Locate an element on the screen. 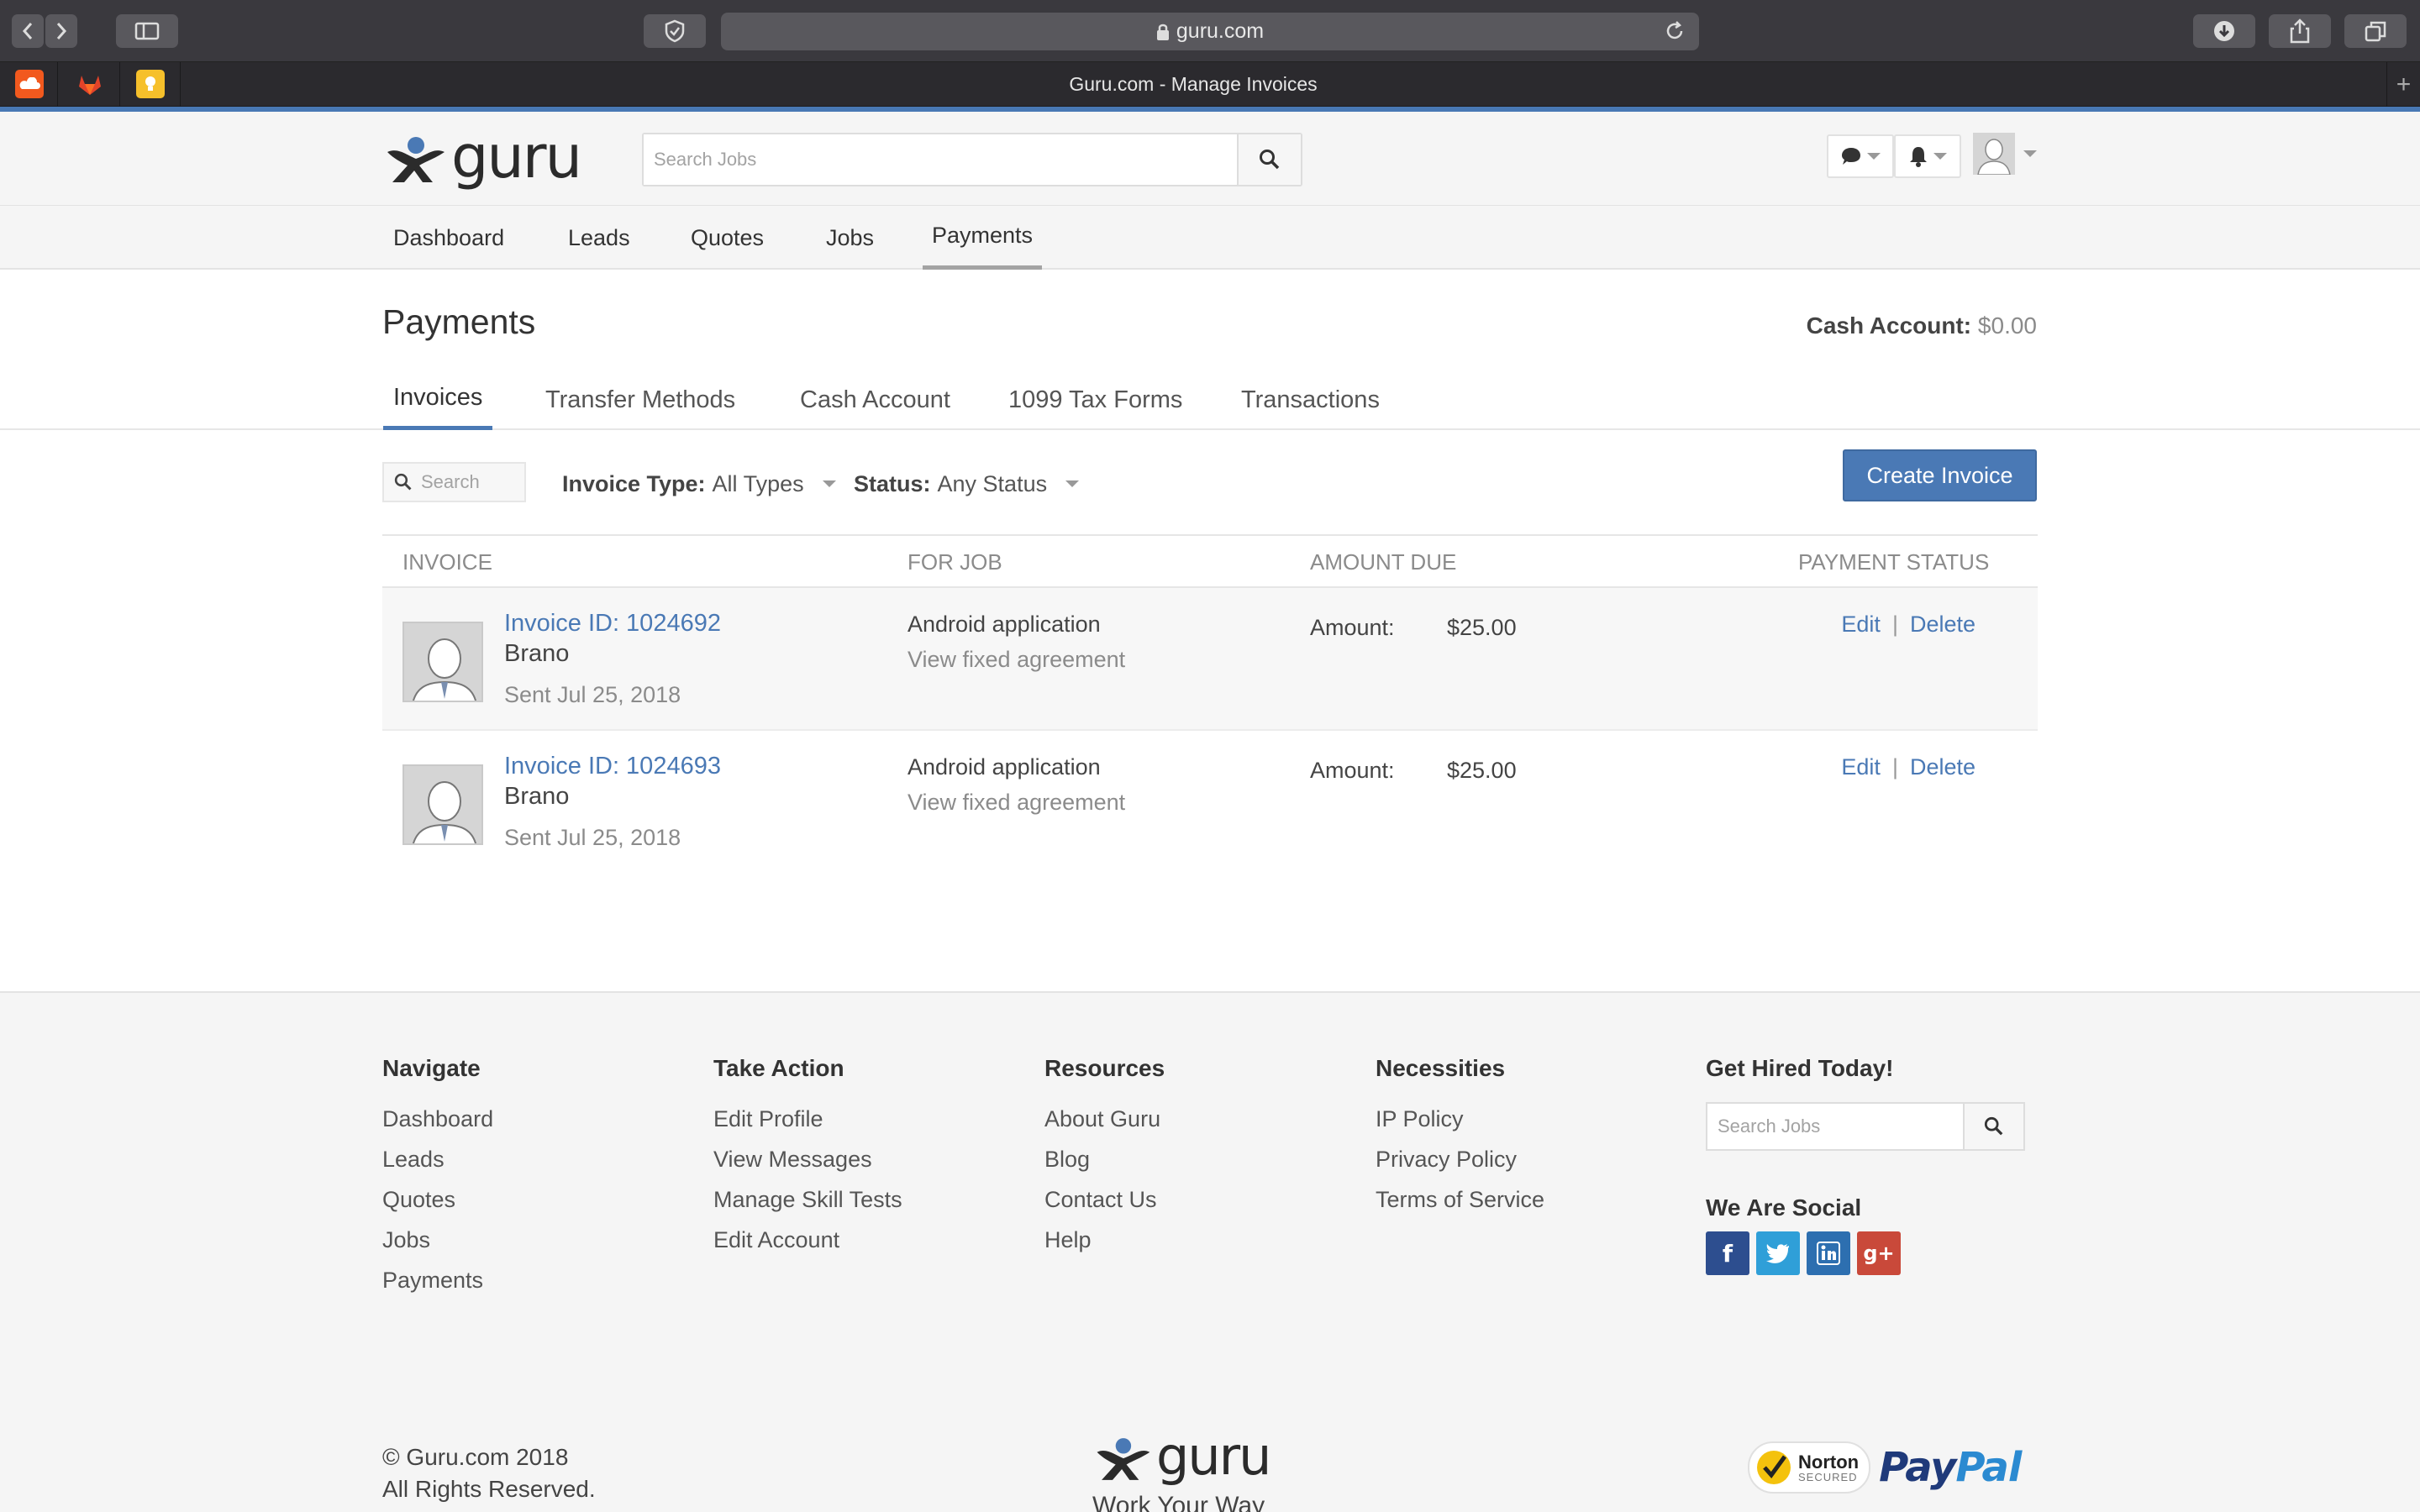 This screenshot has height=1512, width=2420. footer-heading: Resources is located at coordinates (1104, 1068).